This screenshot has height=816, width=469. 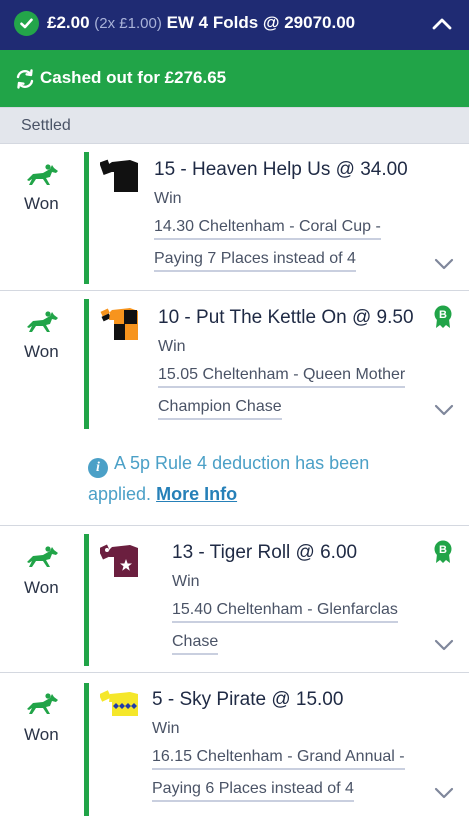 I want to click on race-link: 15.40 Cheltenham - Glenfarclas, so click(x=285, y=612).